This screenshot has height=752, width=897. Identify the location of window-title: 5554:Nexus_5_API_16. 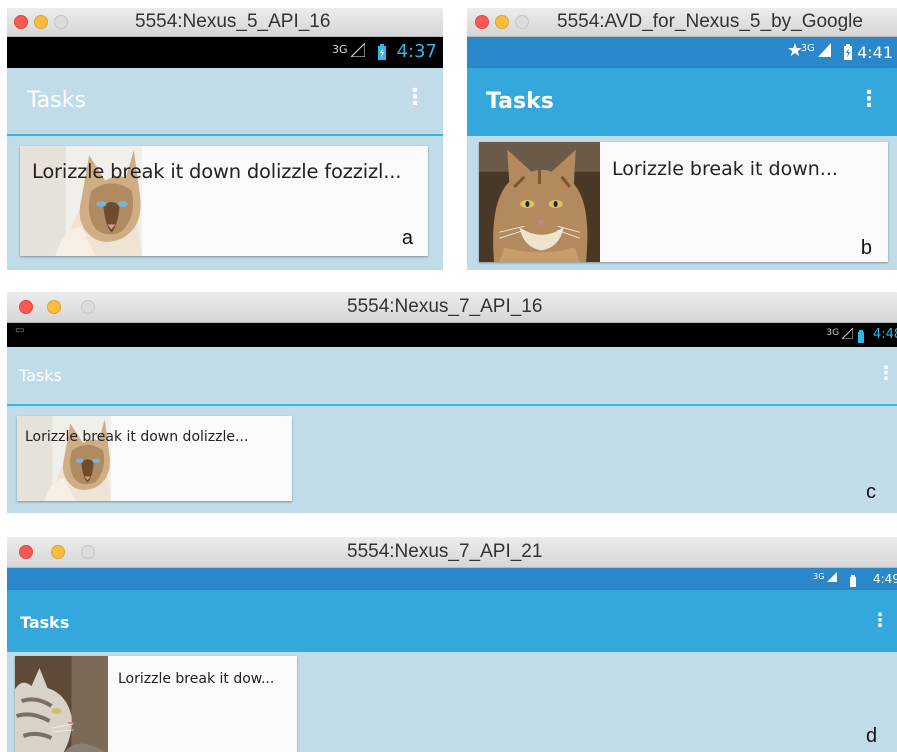
(233, 21).